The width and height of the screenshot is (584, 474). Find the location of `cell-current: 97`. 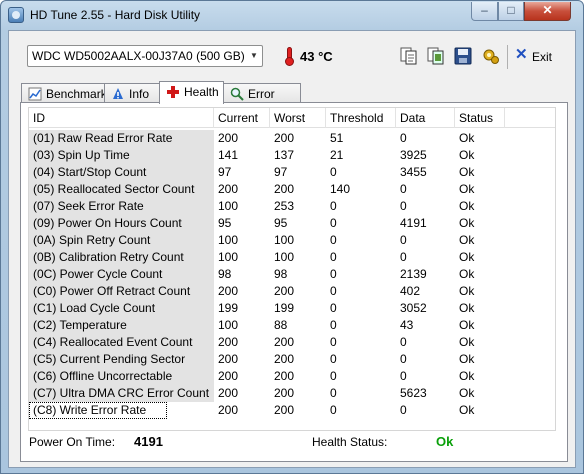

cell-current: 97 is located at coordinates (225, 172).